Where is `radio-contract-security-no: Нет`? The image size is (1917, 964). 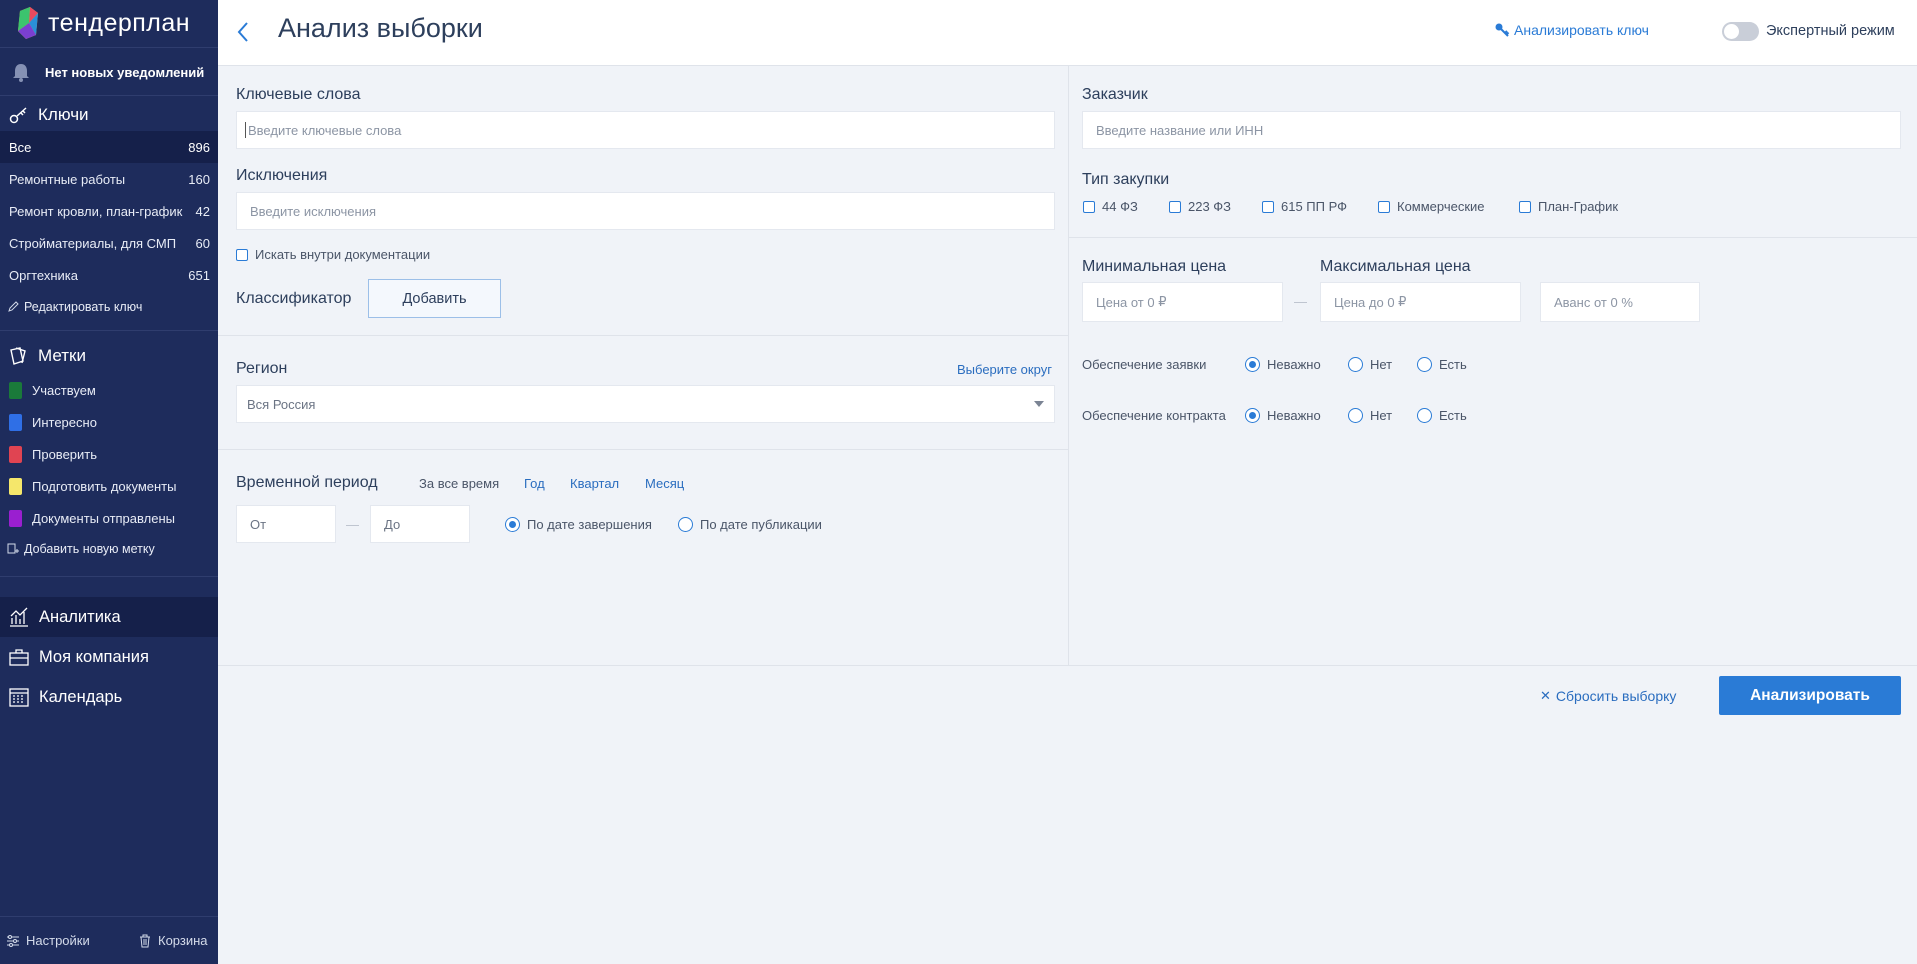 radio-contract-security-no: Нет is located at coordinates (1370, 415).